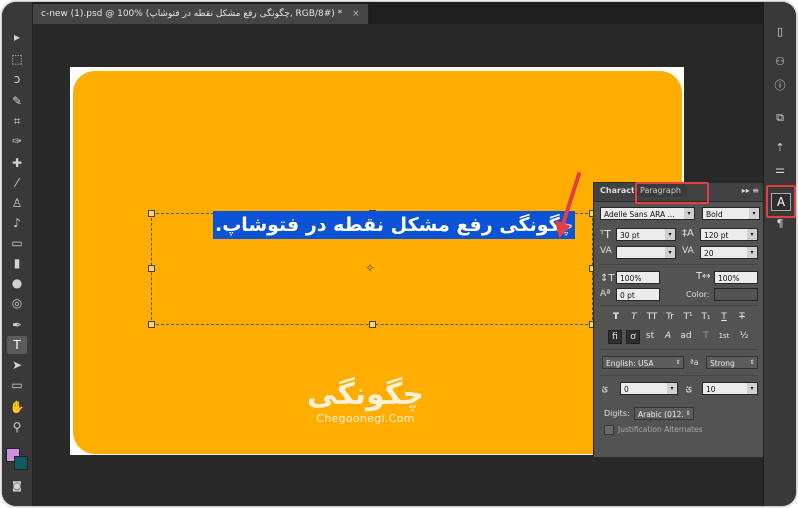  Describe the element at coordinates (780, 32) in the screenshot. I see `history-icon: ▯` at that location.